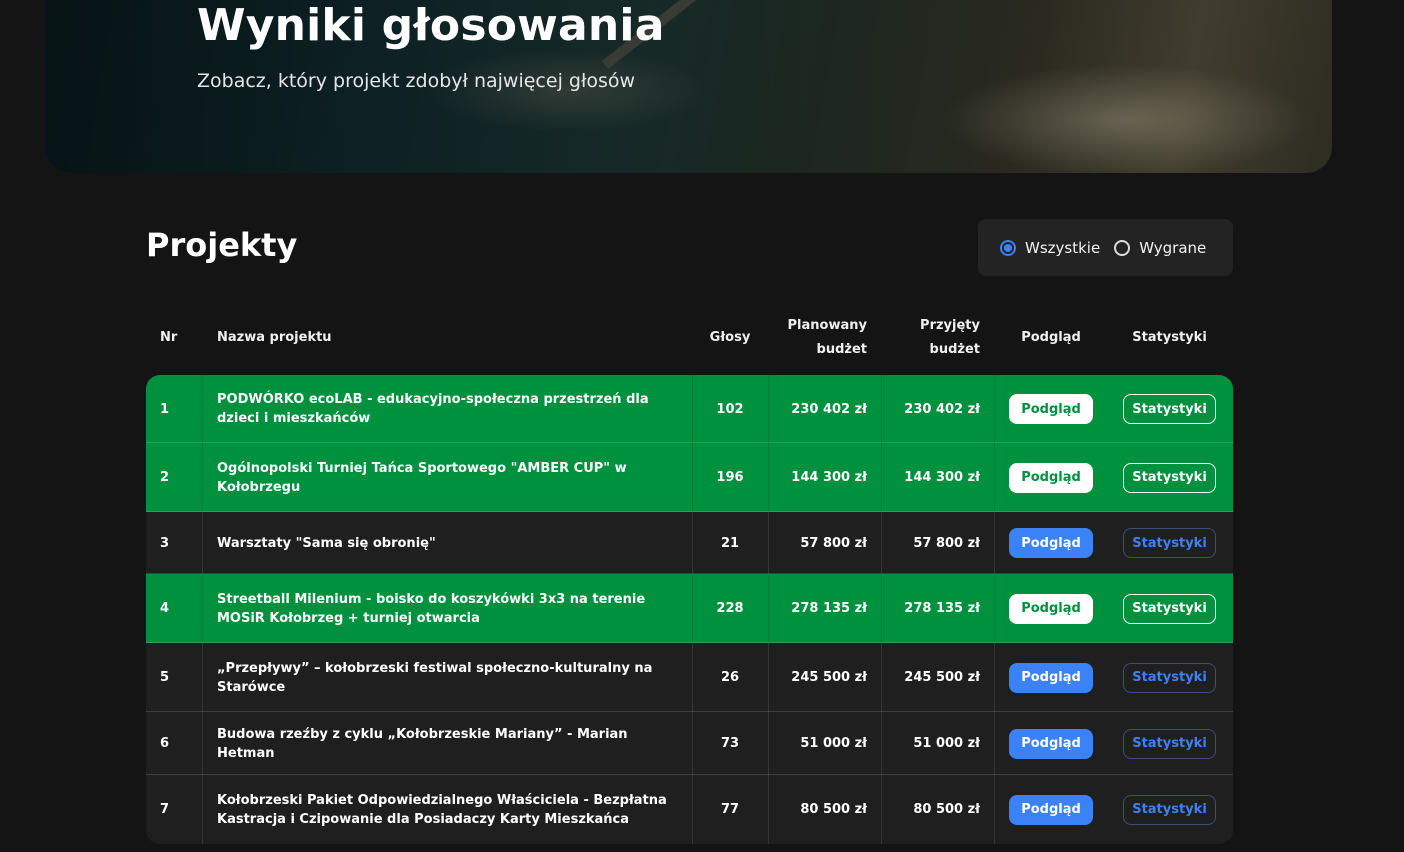  Describe the element at coordinates (829, 409) in the screenshot. I see `planned-budget: 230 402 zł` at that location.